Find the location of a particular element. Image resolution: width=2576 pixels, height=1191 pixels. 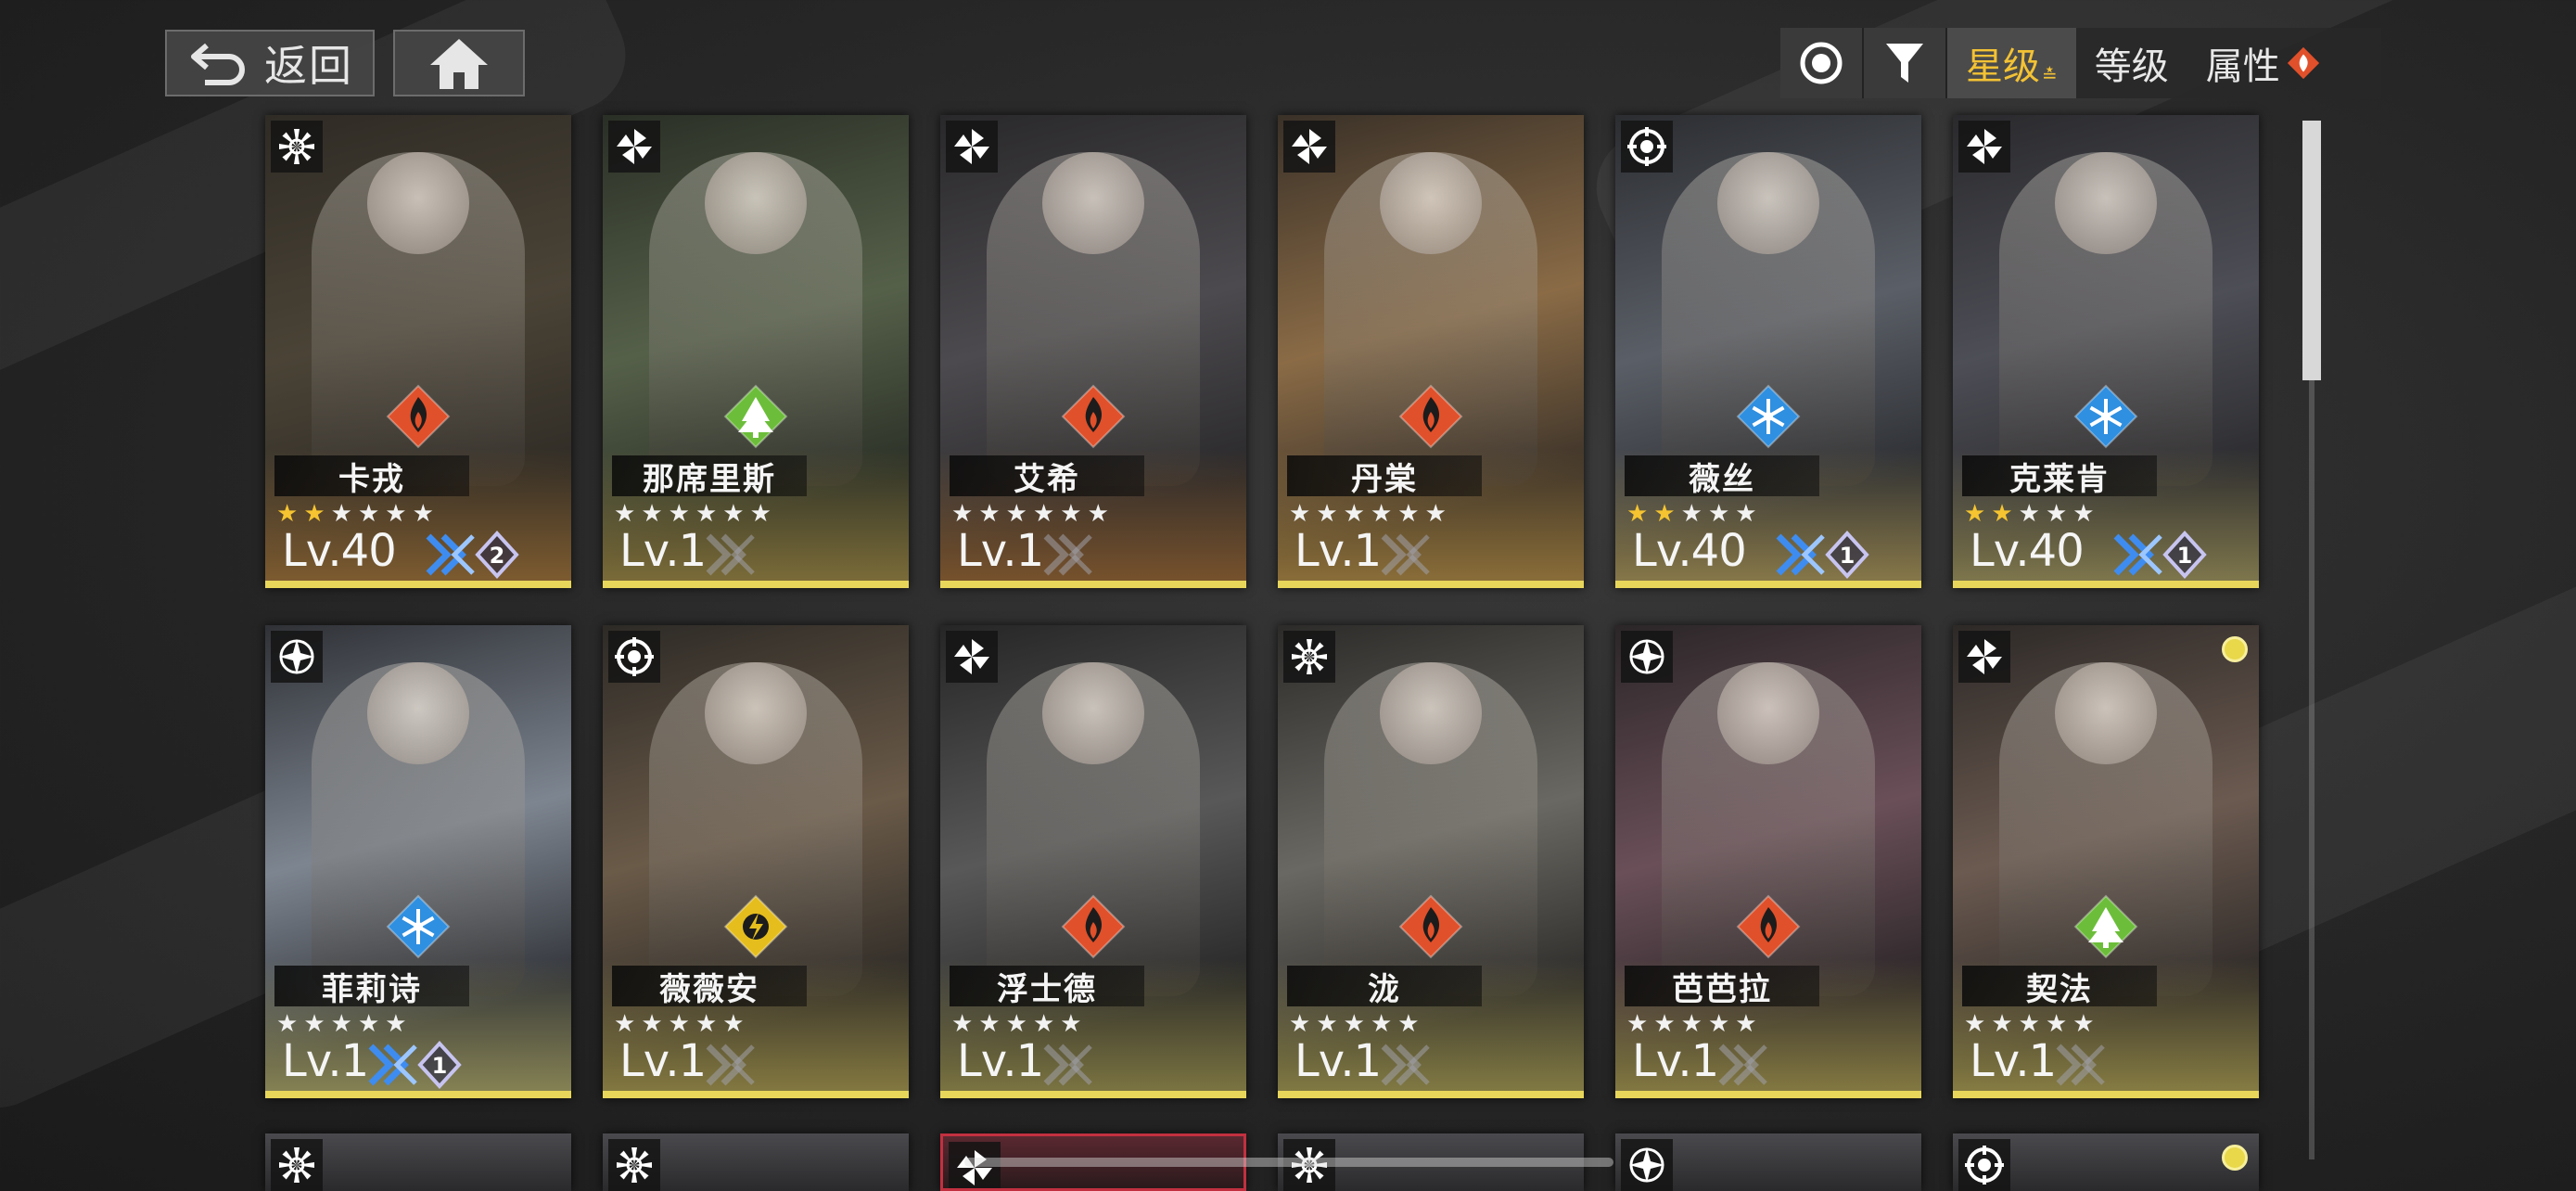

sort-by-level-button: 等级 is located at coordinates (2131, 63).